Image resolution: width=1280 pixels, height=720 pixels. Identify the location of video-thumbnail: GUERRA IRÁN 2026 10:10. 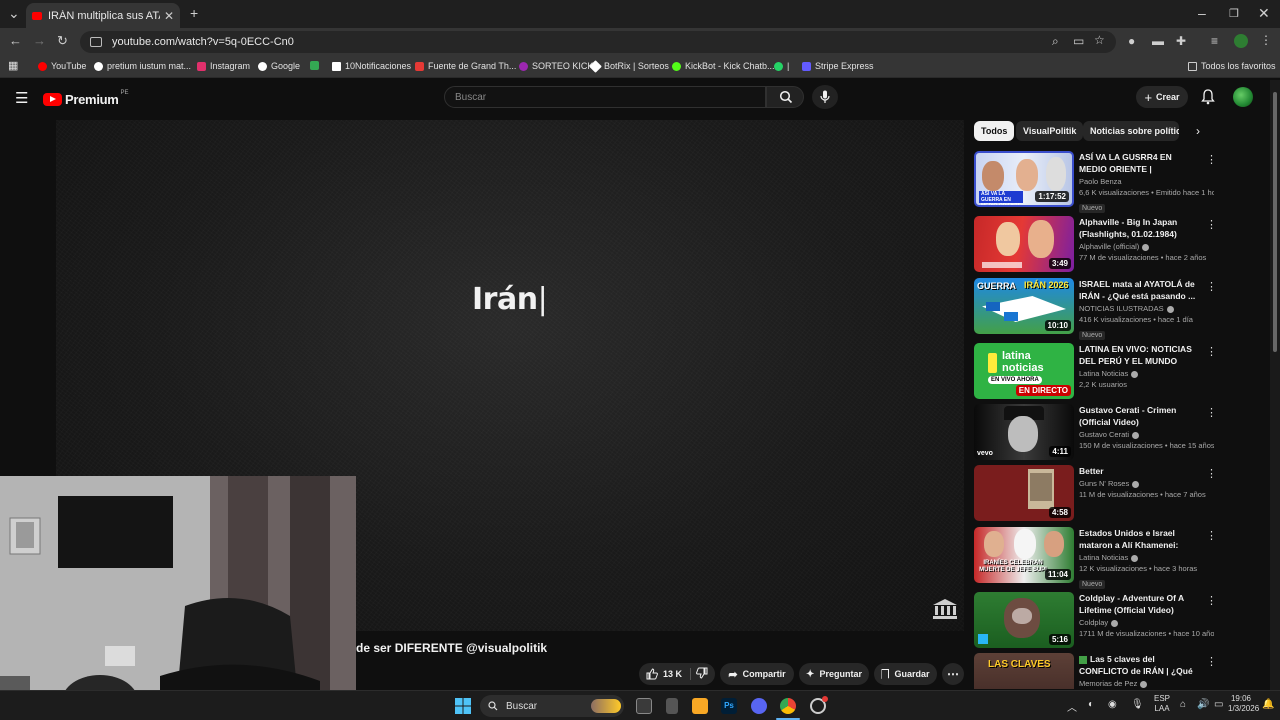
(1024, 306).